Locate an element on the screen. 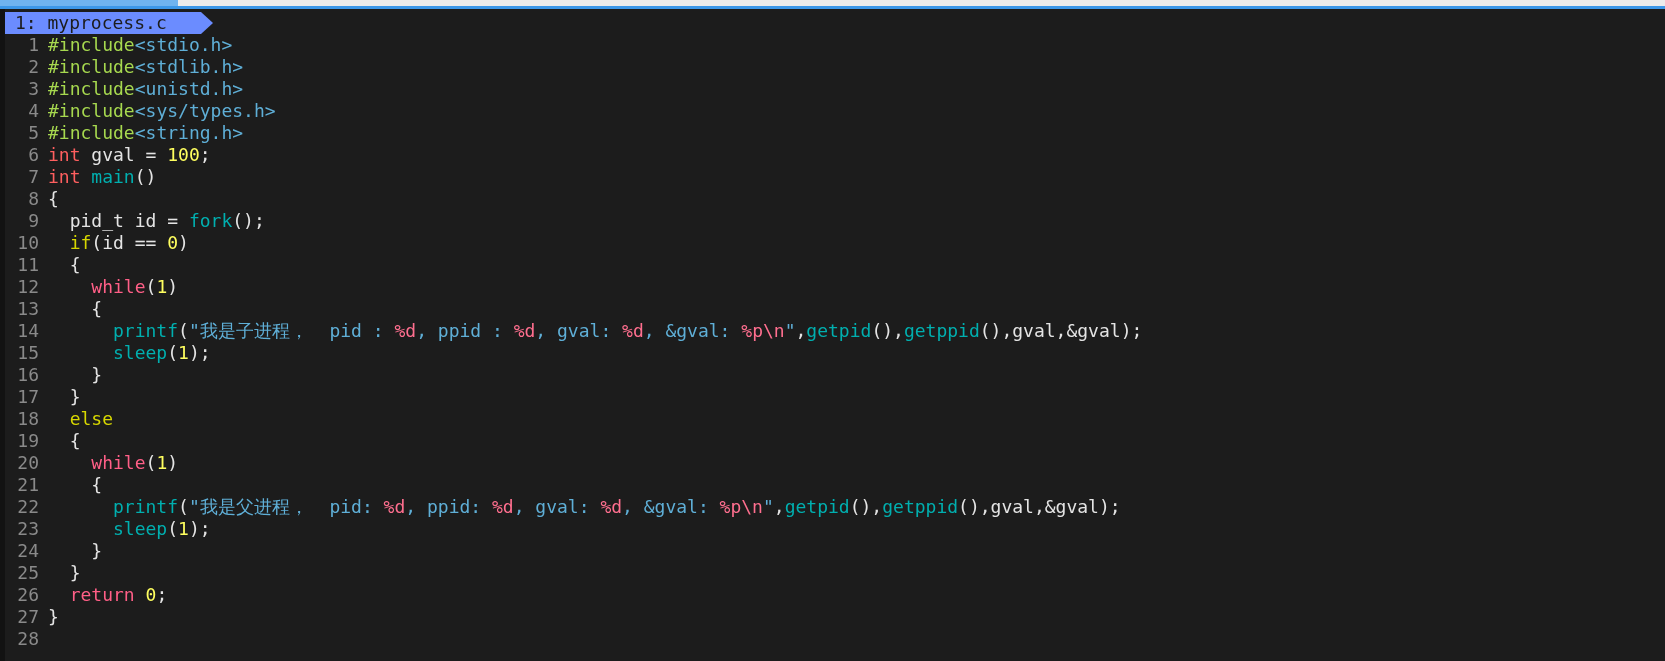  line-number: 11 is located at coordinates (28, 265).